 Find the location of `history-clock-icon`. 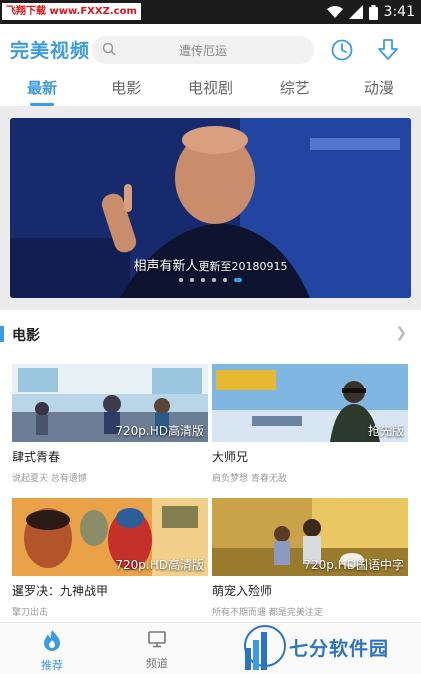

history-clock-icon is located at coordinates (342, 50).